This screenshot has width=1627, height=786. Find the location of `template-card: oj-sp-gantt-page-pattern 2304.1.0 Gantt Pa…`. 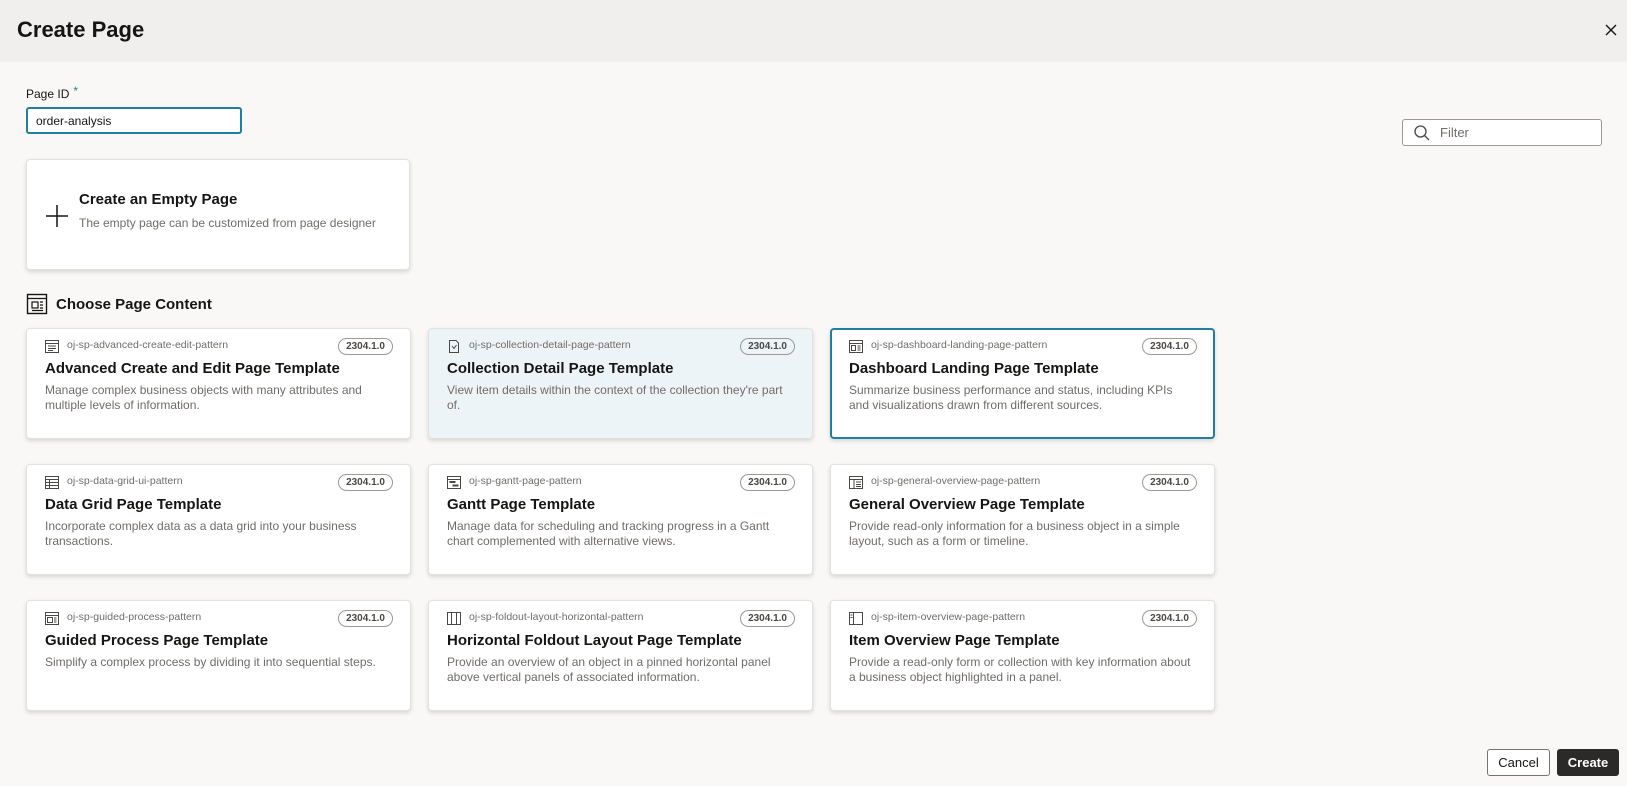

template-card: oj-sp-gantt-page-pattern 2304.1.0 Gantt Pa… is located at coordinates (620, 519).